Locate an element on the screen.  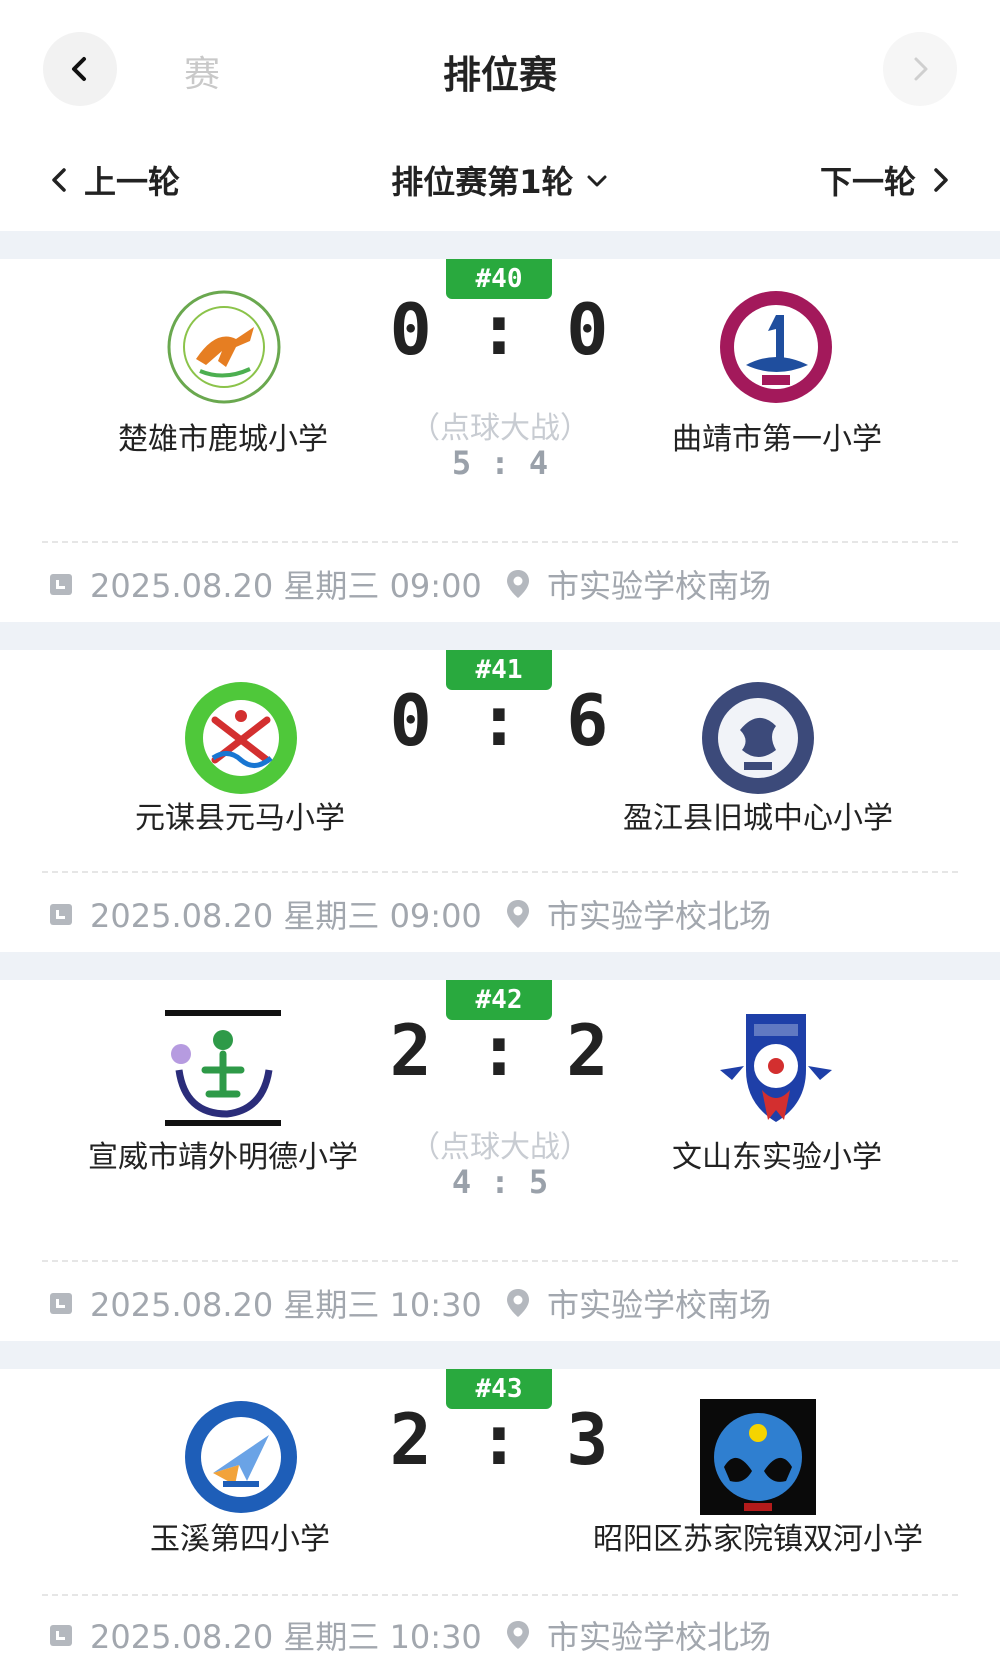
top-bar: 赛 排位赛 is located at coordinates (500, 67).